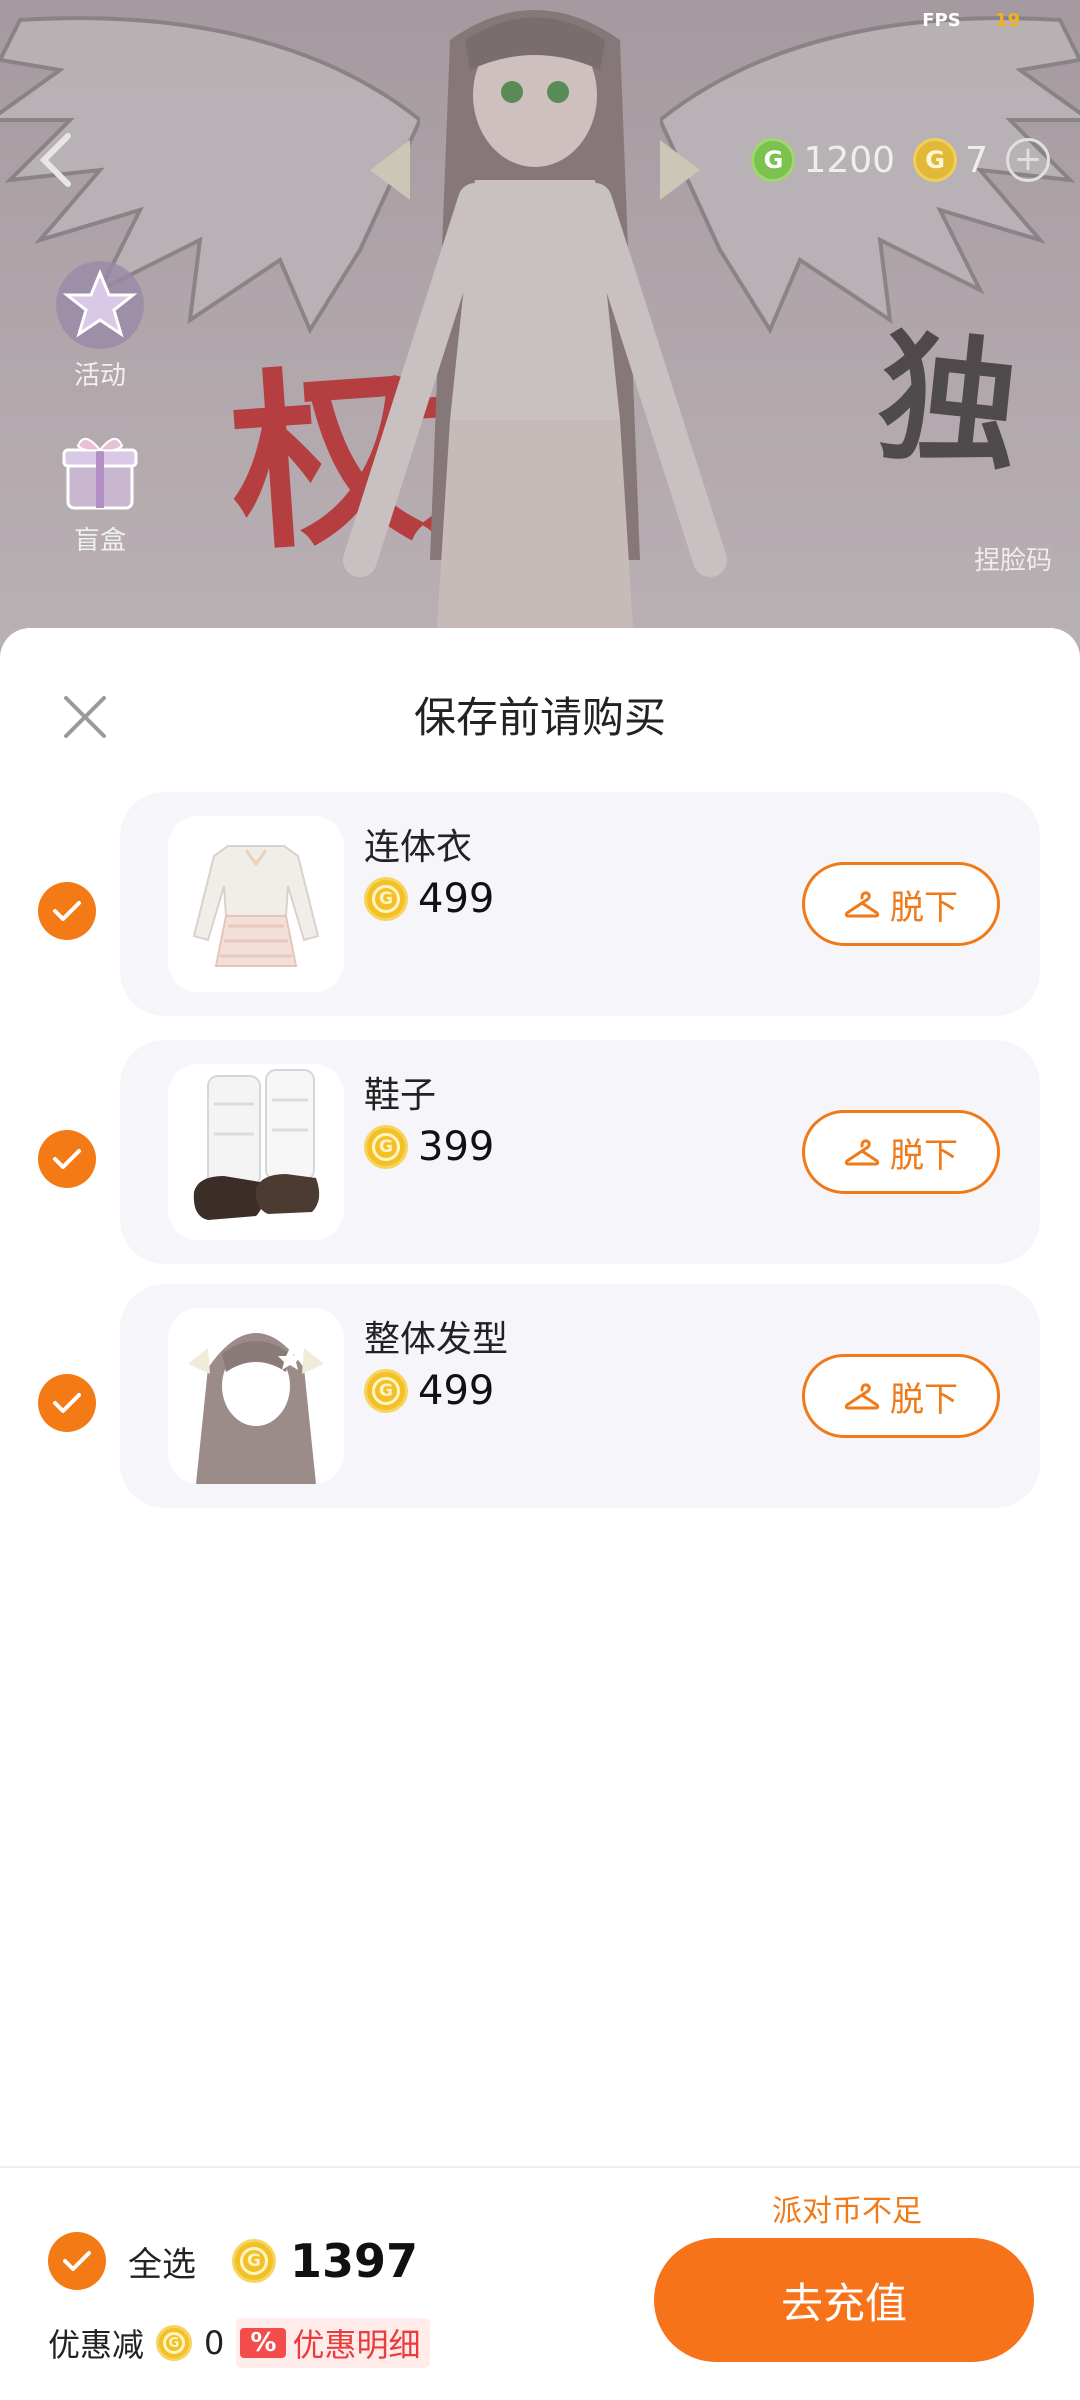 The height and width of the screenshot is (2400, 1080). What do you see at coordinates (256, 904) in the screenshot?
I see `dress-thumbnail` at bounding box center [256, 904].